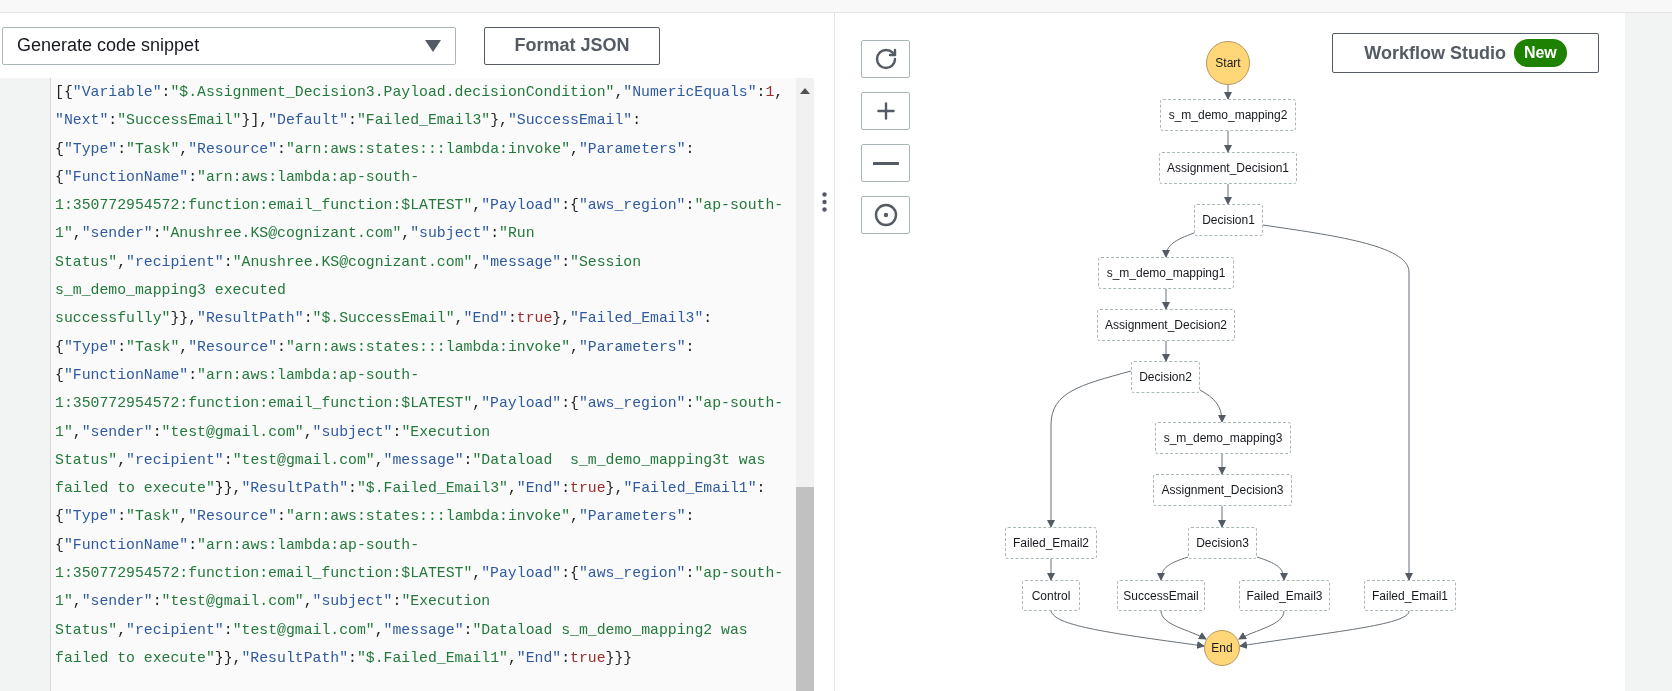 The height and width of the screenshot is (691, 1672). What do you see at coordinates (1051, 543) in the screenshot?
I see `state-node: Failed_Email2` at bounding box center [1051, 543].